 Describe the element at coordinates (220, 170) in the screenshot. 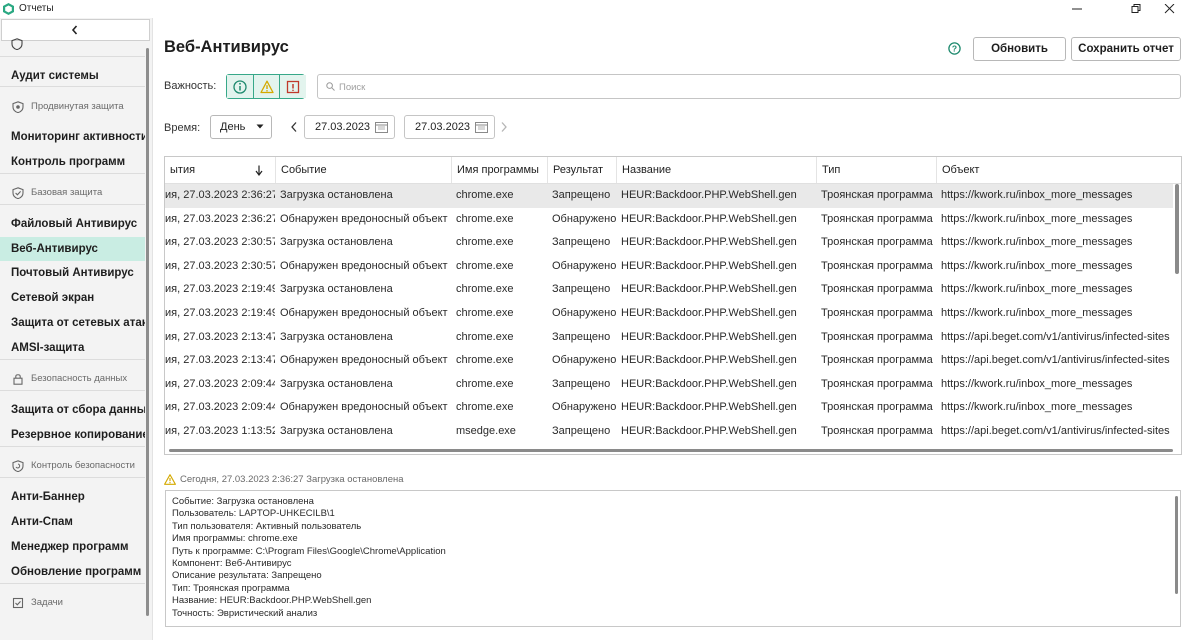

I see `column-header-time: ытия` at that location.